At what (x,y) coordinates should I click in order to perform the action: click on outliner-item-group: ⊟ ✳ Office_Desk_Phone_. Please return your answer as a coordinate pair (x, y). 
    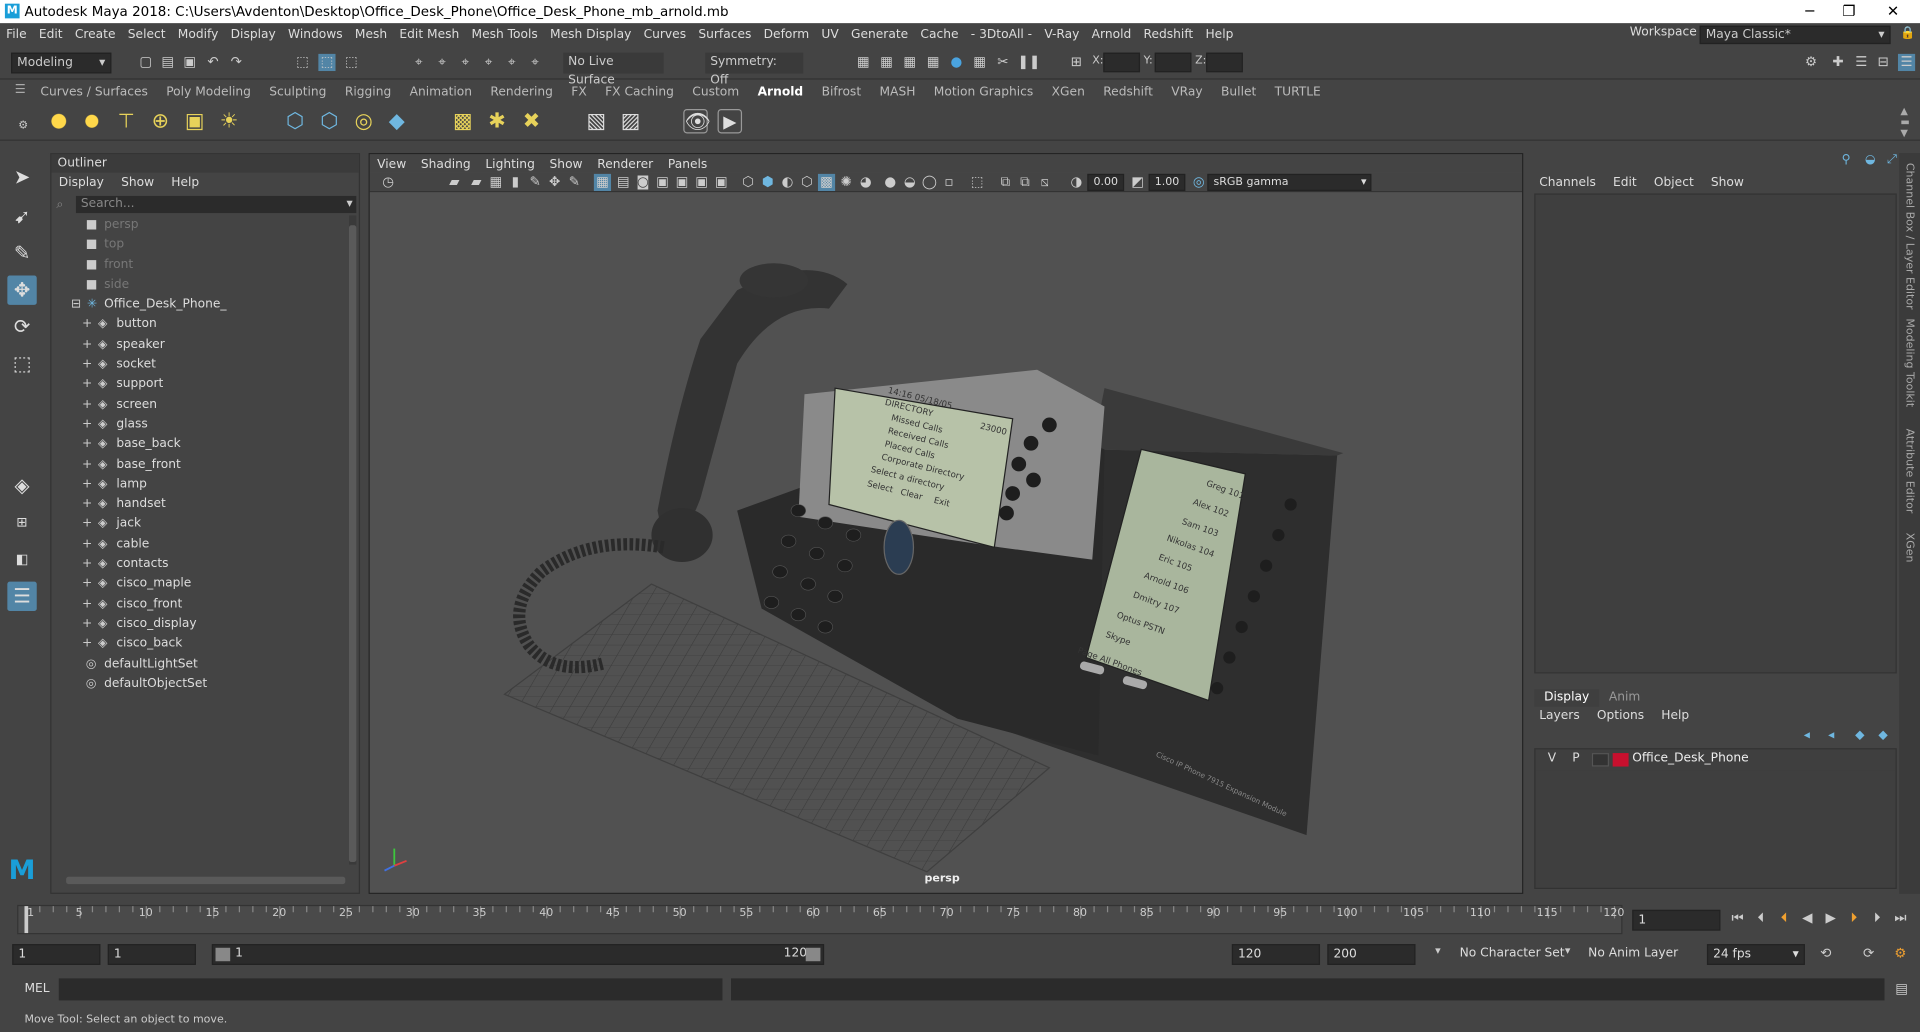
    Looking at the image, I should click on (201, 305).